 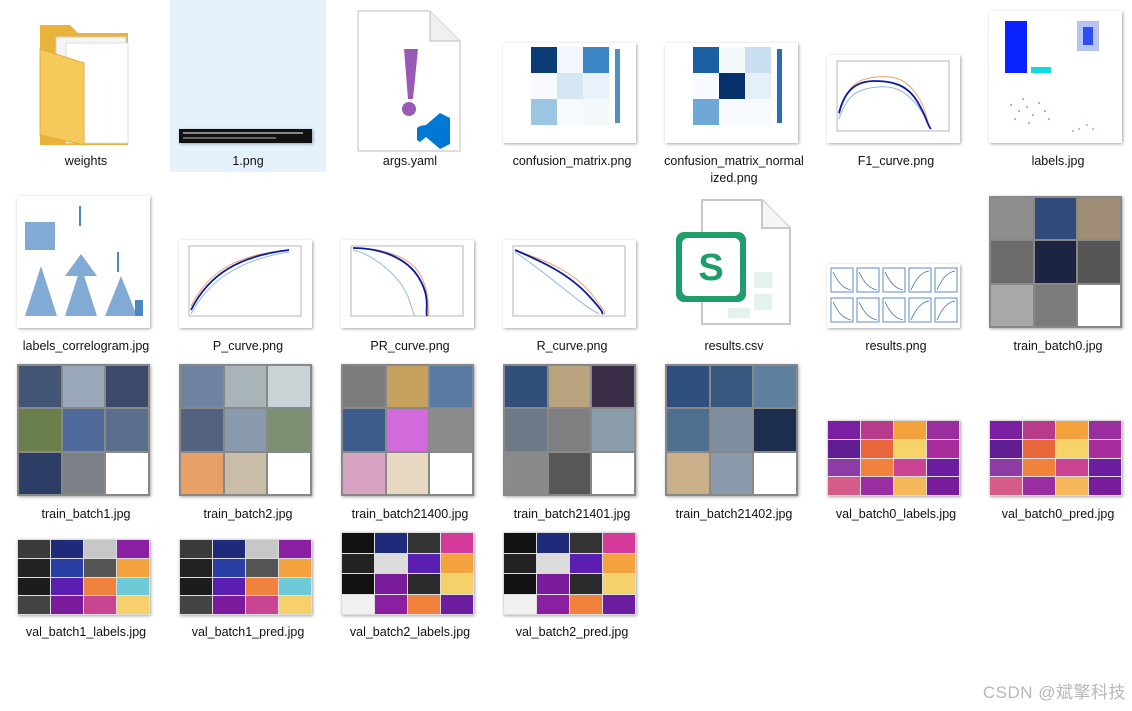 What do you see at coordinates (893, 296) in the screenshot?
I see `thumbnail-results` at bounding box center [893, 296].